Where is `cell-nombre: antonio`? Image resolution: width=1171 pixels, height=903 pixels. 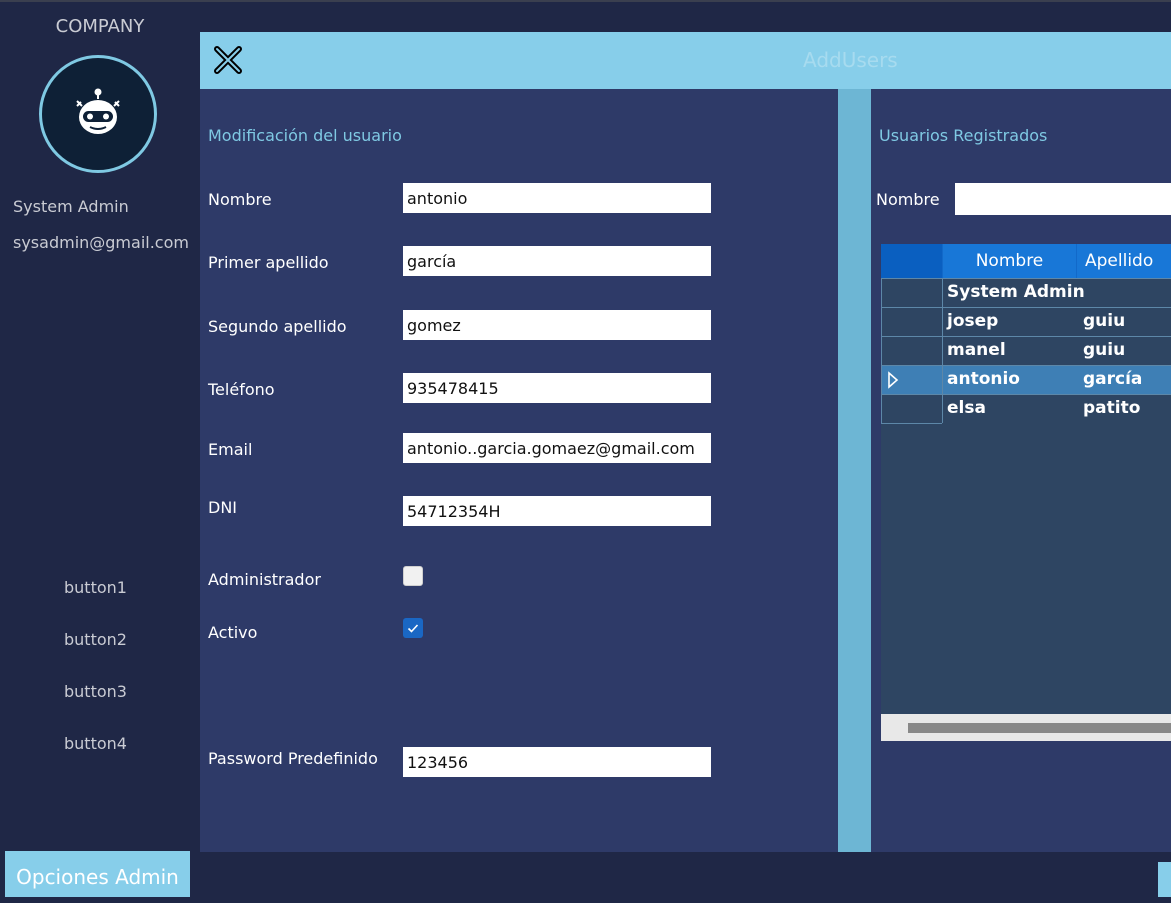 cell-nombre: antonio is located at coordinates (983, 379).